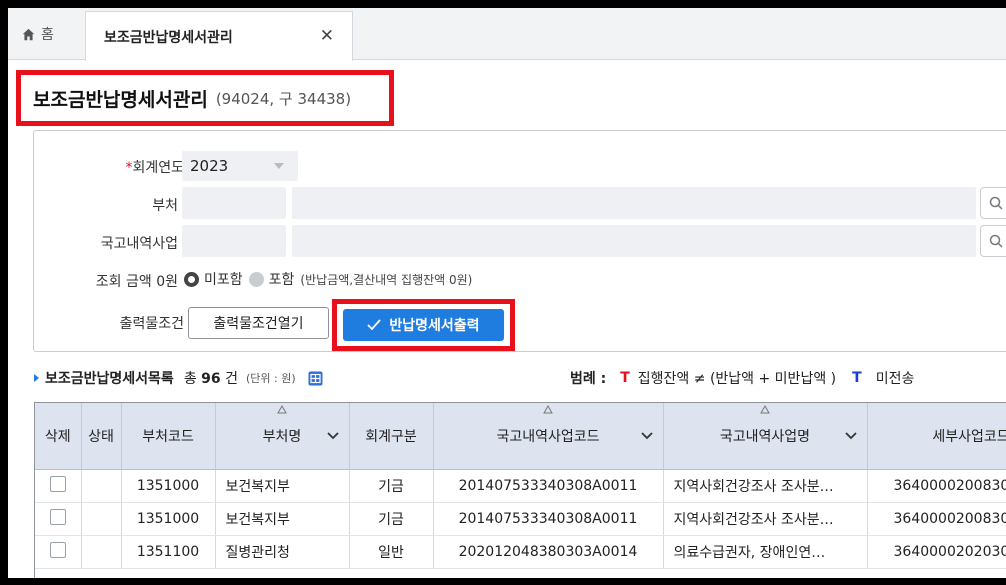 The width and height of the screenshot is (1006, 585). I want to click on amount-radio-group: 미포함 포함 (반납금액,결산내역 집행잔액 0원), so click(328, 279).